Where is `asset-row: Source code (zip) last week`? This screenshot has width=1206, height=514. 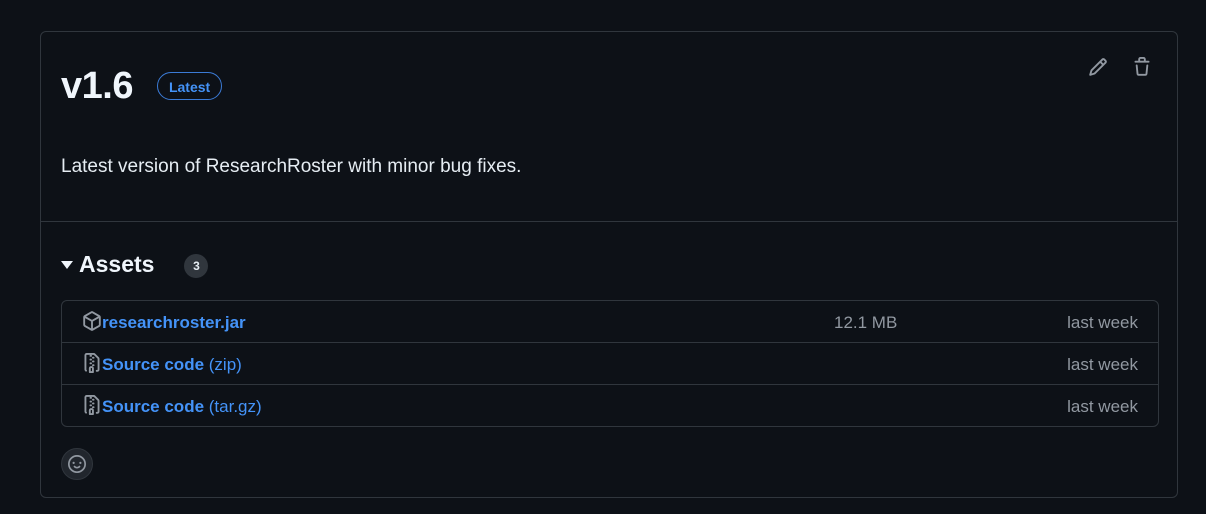 asset-row: Source code (zip) last week is located at coordinates (610, 363).